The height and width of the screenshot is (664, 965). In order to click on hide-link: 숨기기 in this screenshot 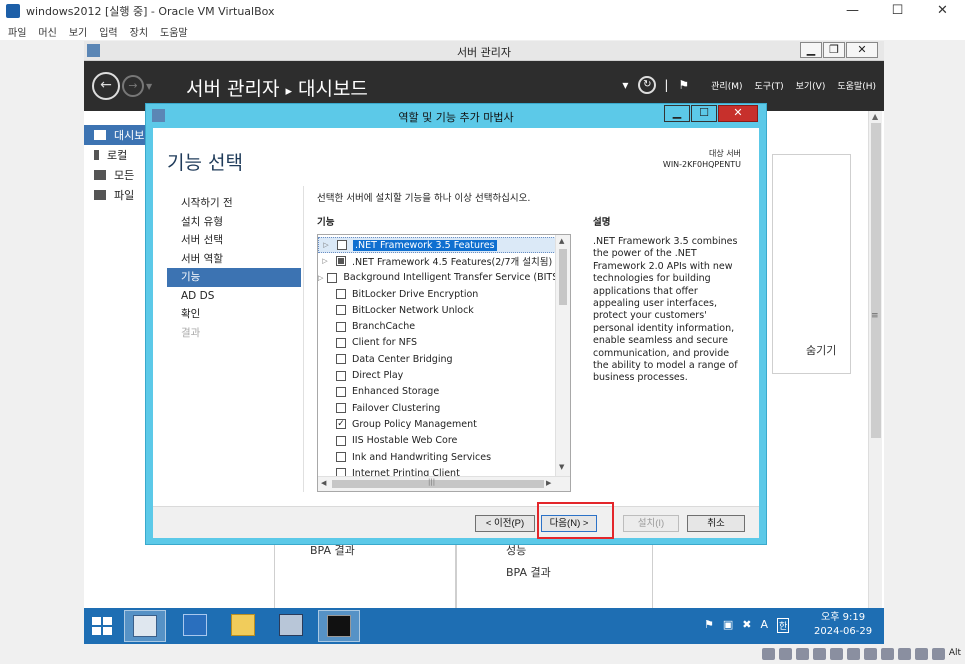, I will do `click(821, 350)`.